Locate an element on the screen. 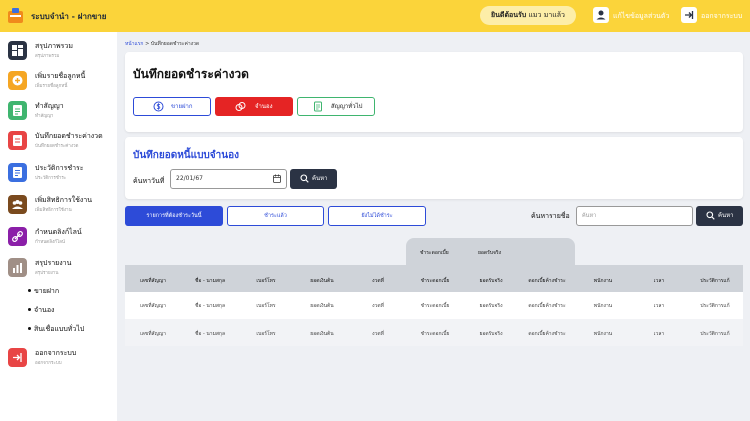  name-search-input: ค้นหา is located at coordinates (634, 216).